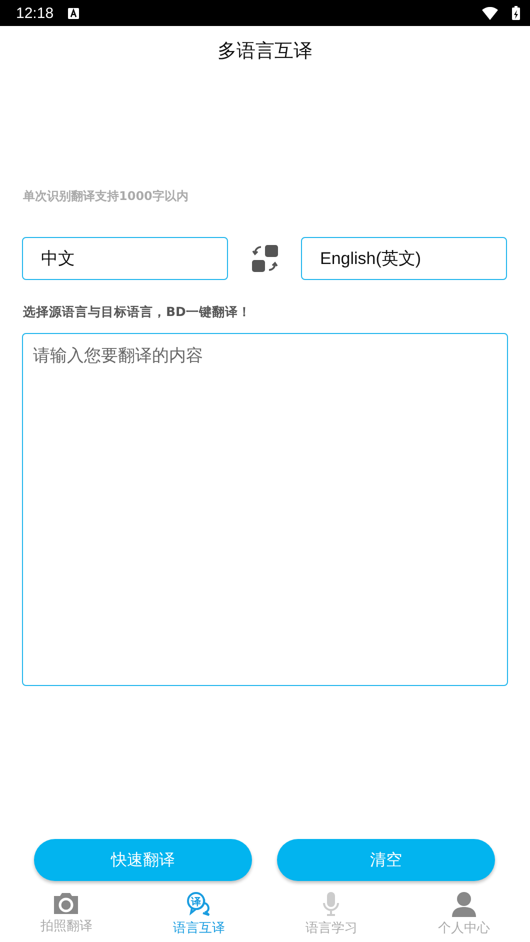  I want to click on nav-tab: 译 语言互译, so click(198, 914).